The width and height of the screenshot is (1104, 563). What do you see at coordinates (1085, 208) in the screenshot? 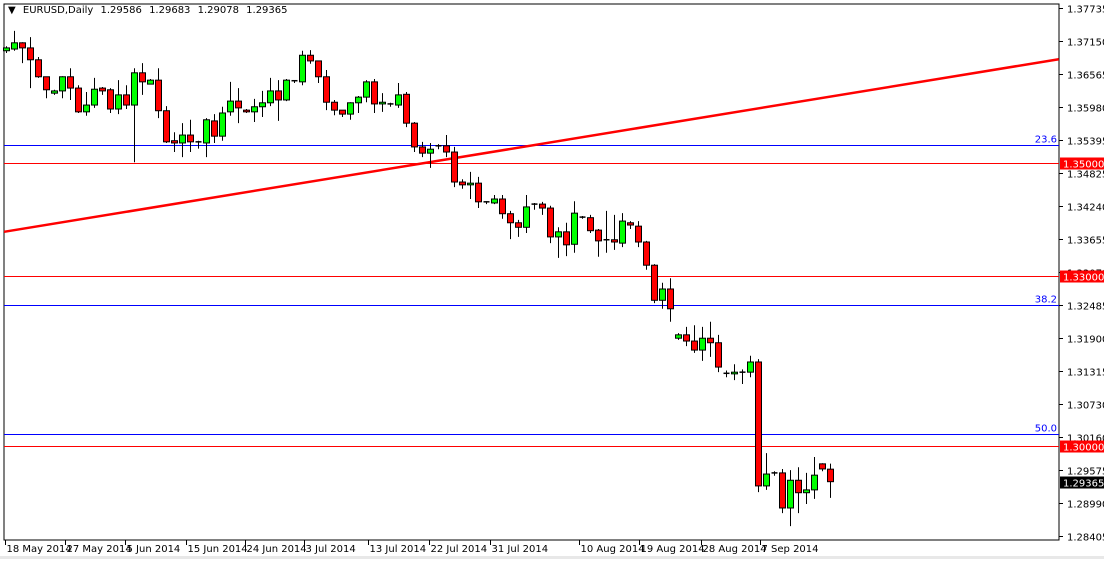
I see `y-tick-label: 1.34240` at bounding box center [1085, 208].